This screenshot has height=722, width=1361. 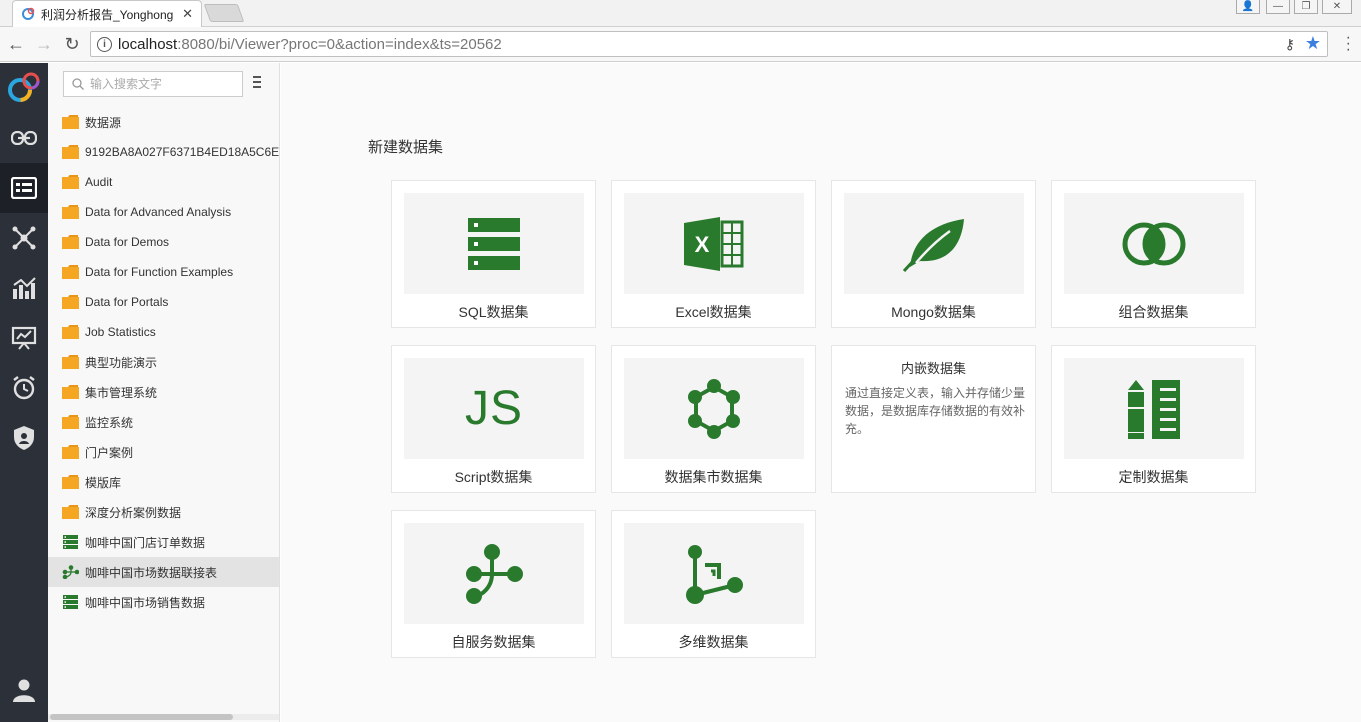 I want to click on url-host: localhost, so click(x=148, y=44).